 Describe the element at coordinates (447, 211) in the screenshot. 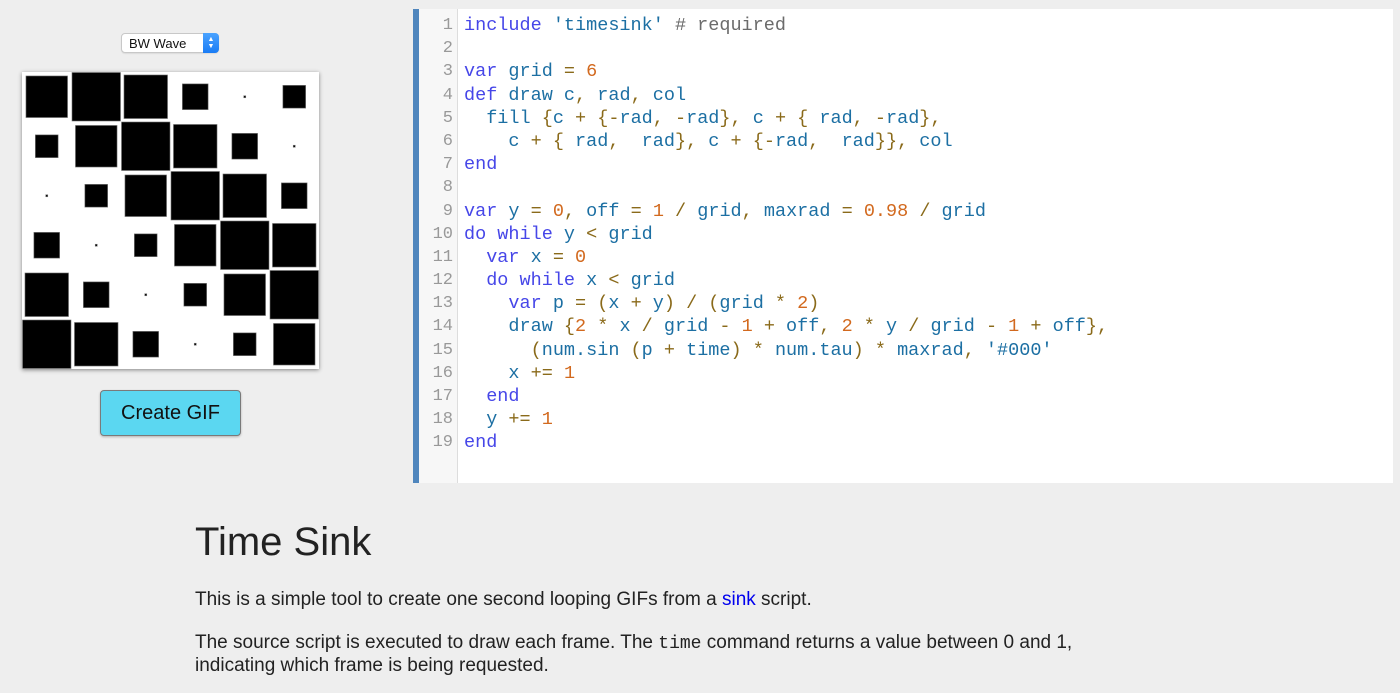

I see `line-number: 9` at that location.